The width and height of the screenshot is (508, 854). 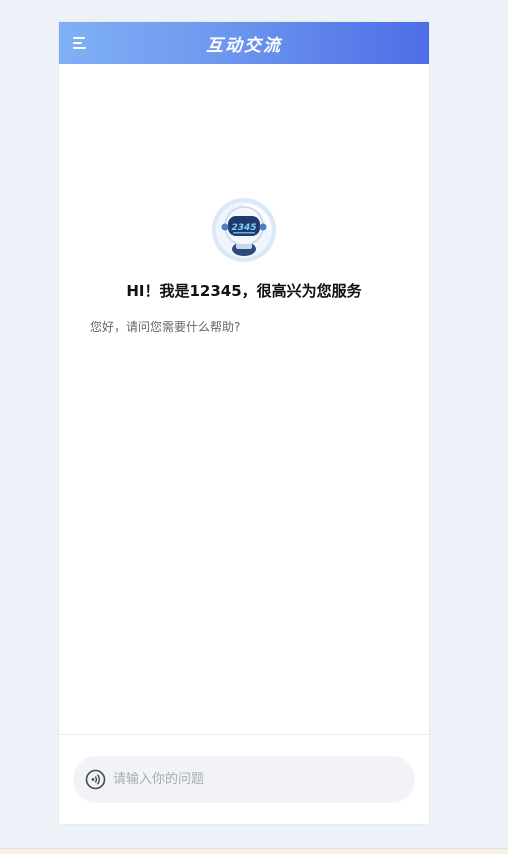 What do you see at coordinates (95, 779) in the screenshot?
I see `voice-icon` at bounding box center [95, 779].